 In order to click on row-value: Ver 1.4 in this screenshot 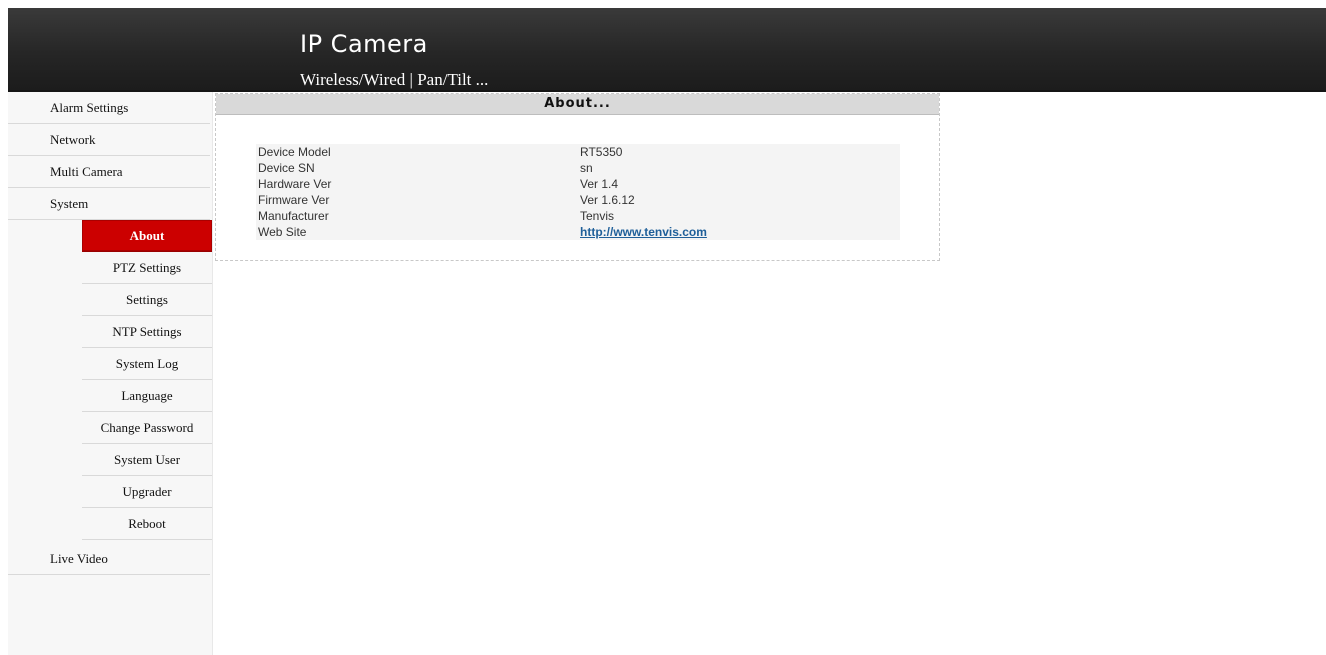, I will do `click(599, 184)`.